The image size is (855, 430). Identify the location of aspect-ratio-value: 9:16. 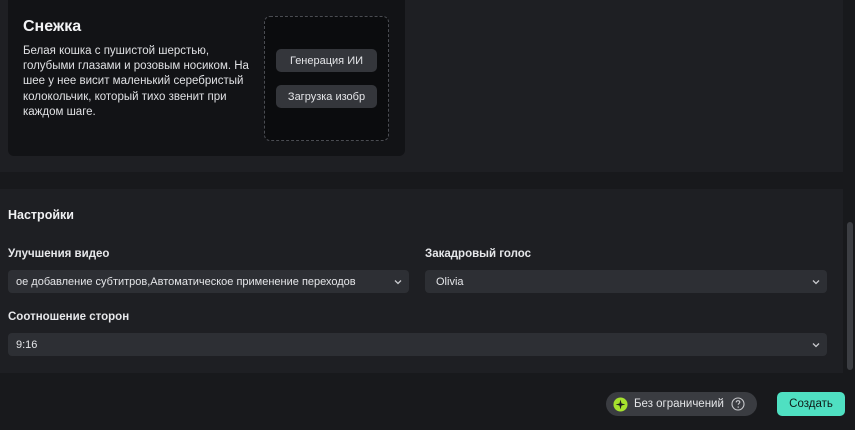
(27, 344).